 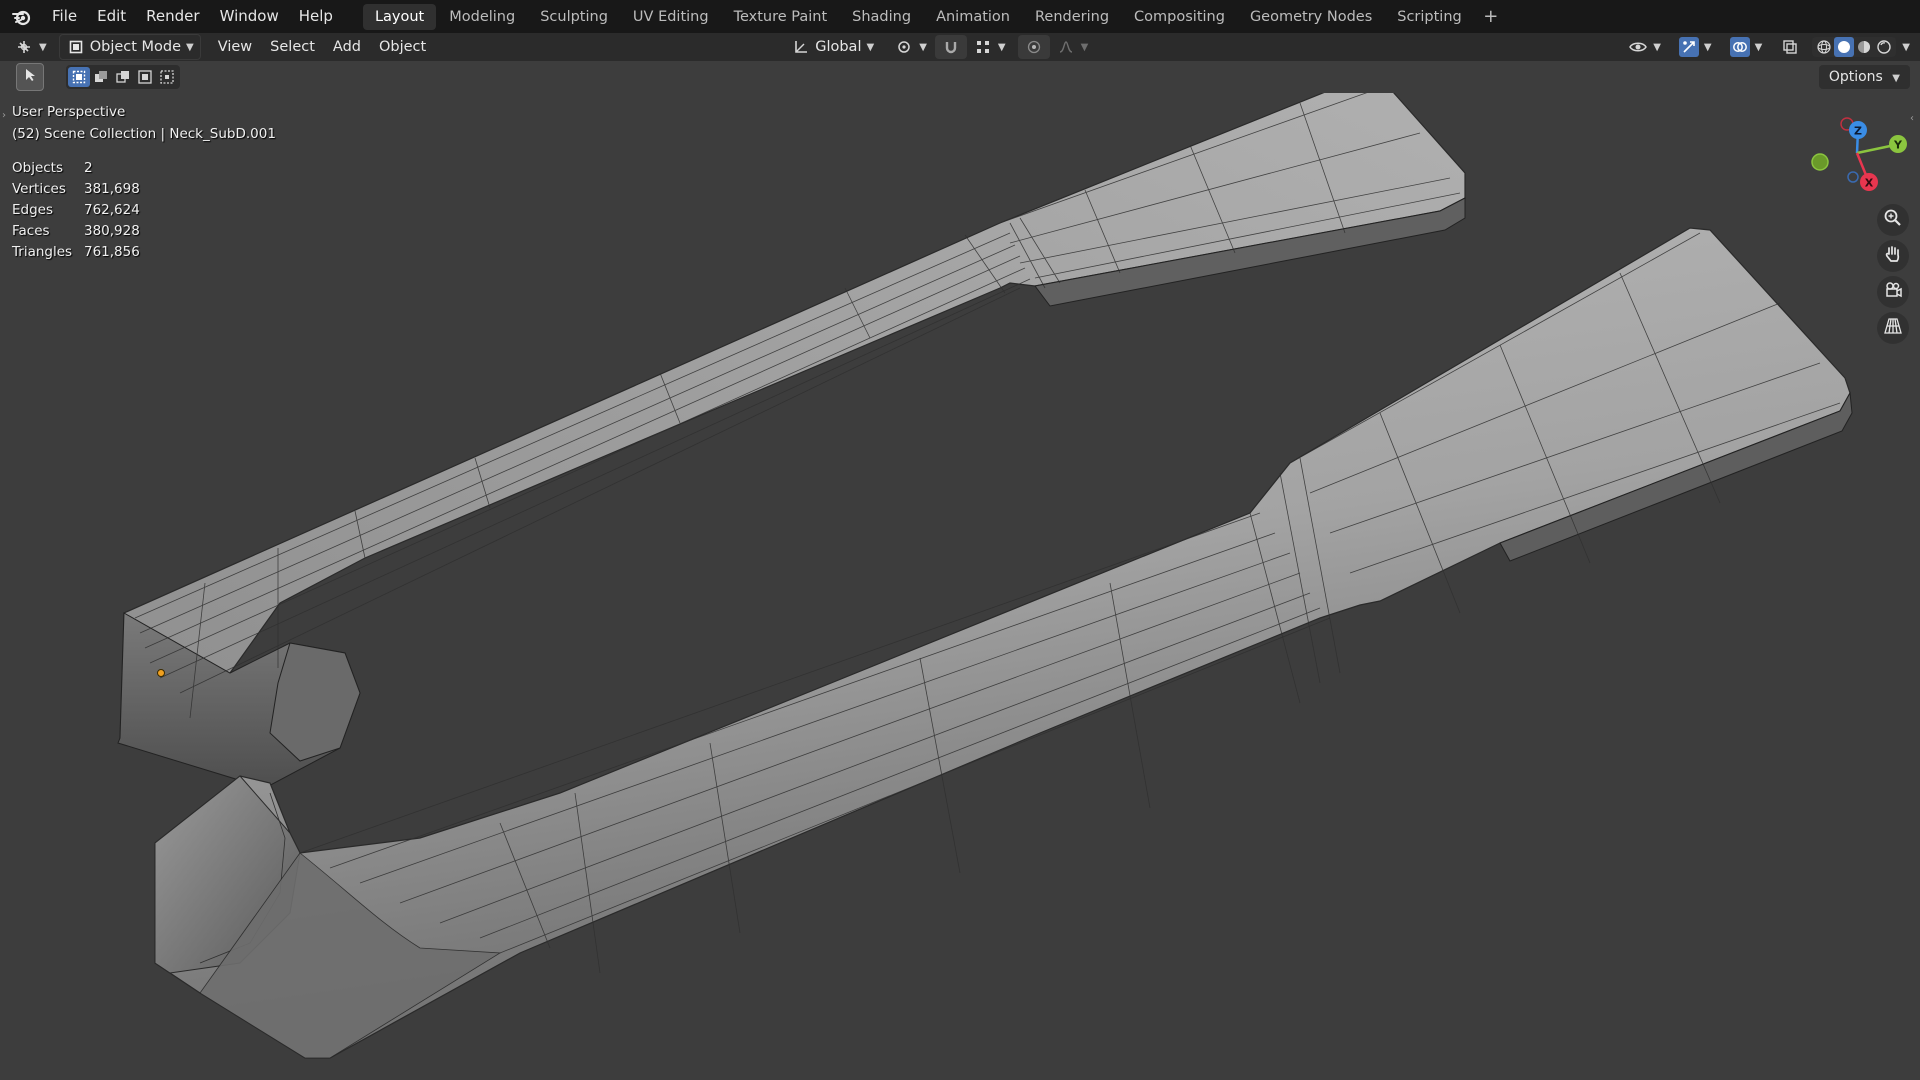 What do you see at coordinates (1898, 145) in the screenshot?
I see `y-axis-label: Y` at bounding box center [1898, 145].